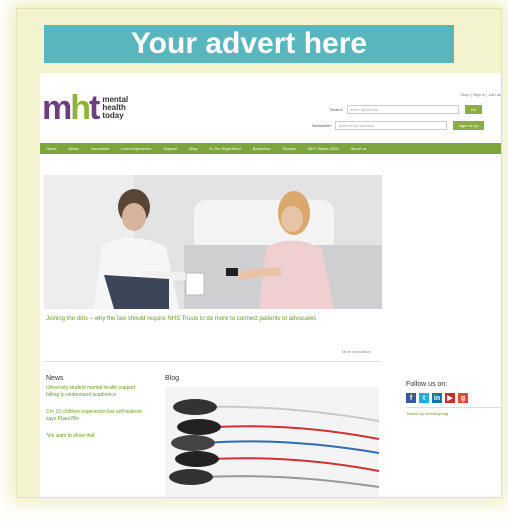 This screenshot has height=523, width=508. I want to click on nav-item: Support, so click(170, 148).